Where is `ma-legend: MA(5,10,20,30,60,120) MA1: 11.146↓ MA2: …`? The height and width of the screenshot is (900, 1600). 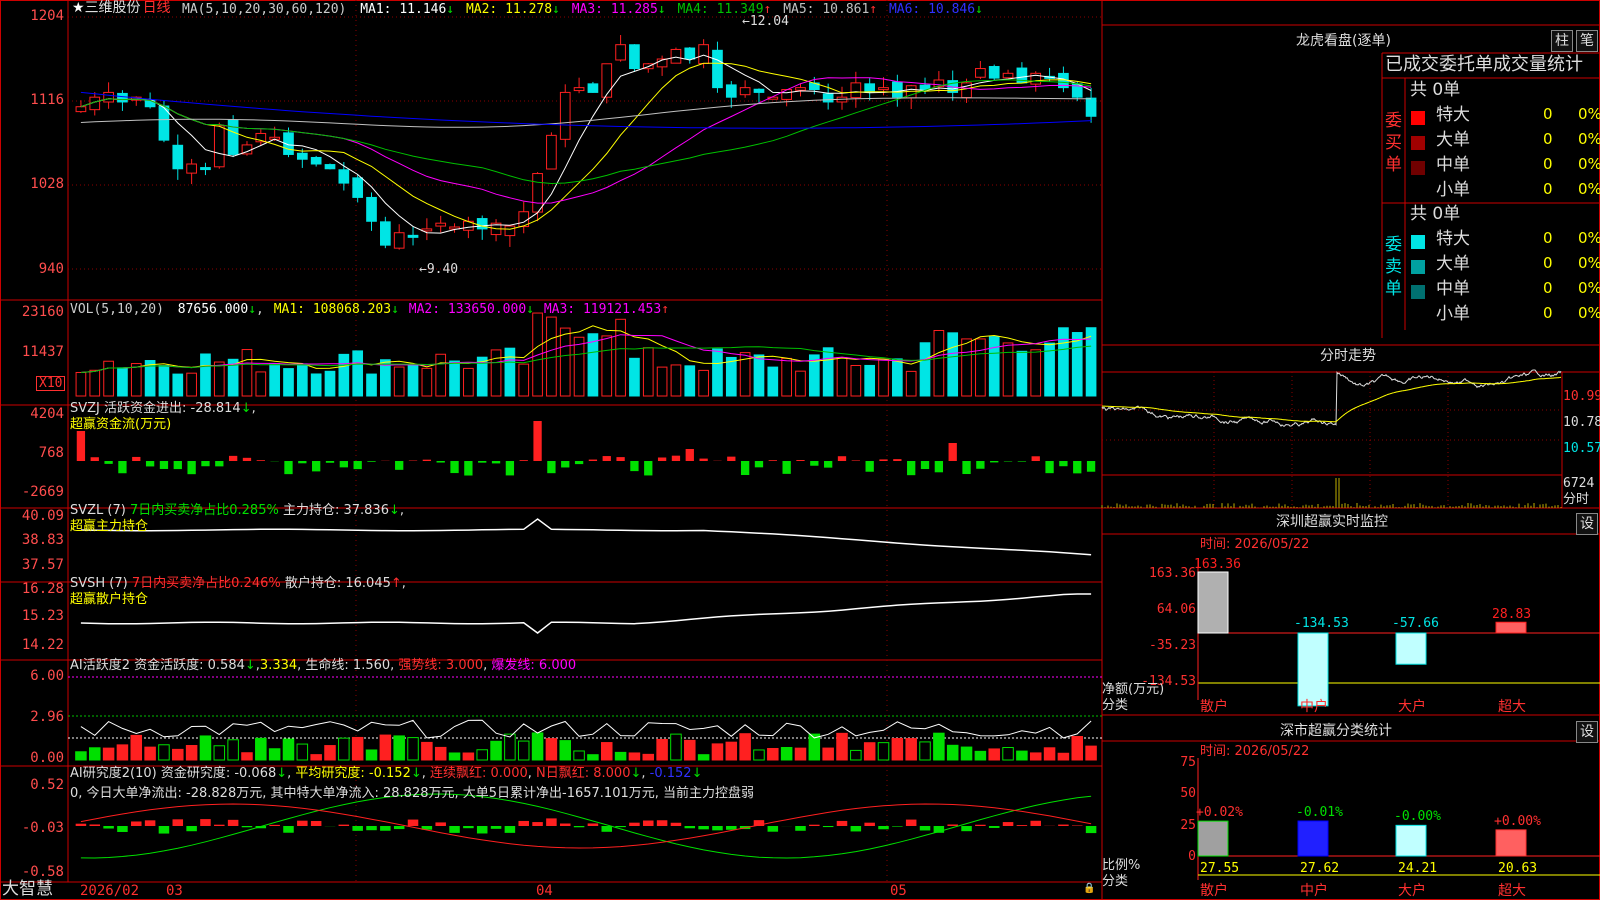 ma-legend: MA(5,10,20,30,60,120) MA1: 11.146↓ MA2: … is located at coordinates (582, 9).